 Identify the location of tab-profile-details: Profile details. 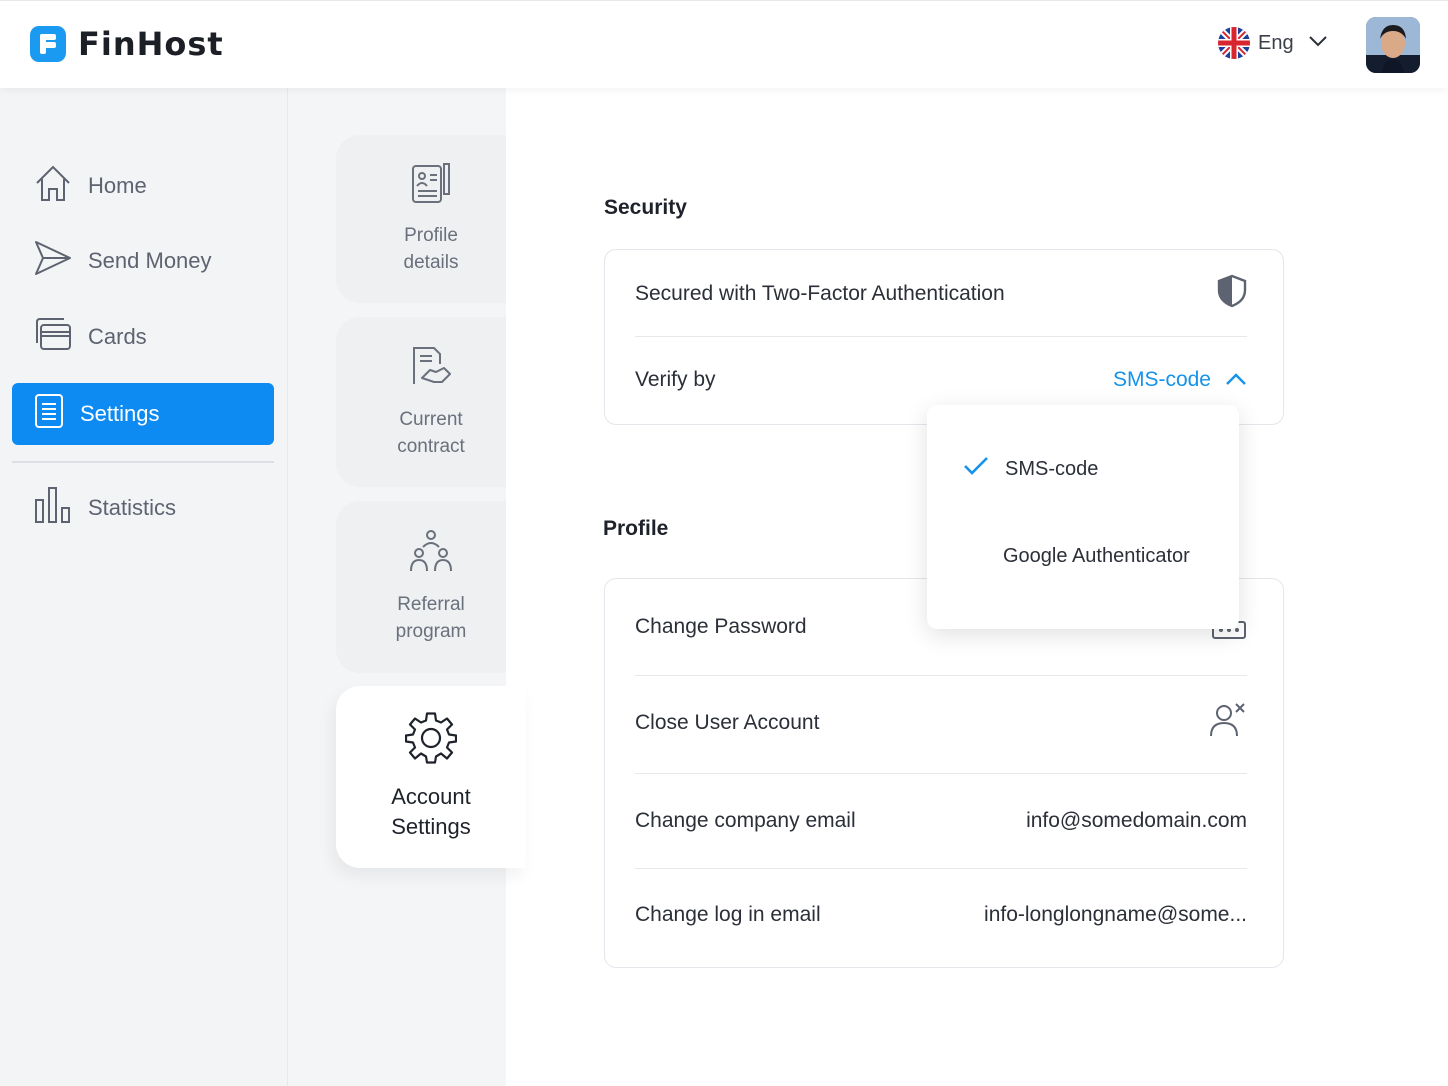
(431, 219).